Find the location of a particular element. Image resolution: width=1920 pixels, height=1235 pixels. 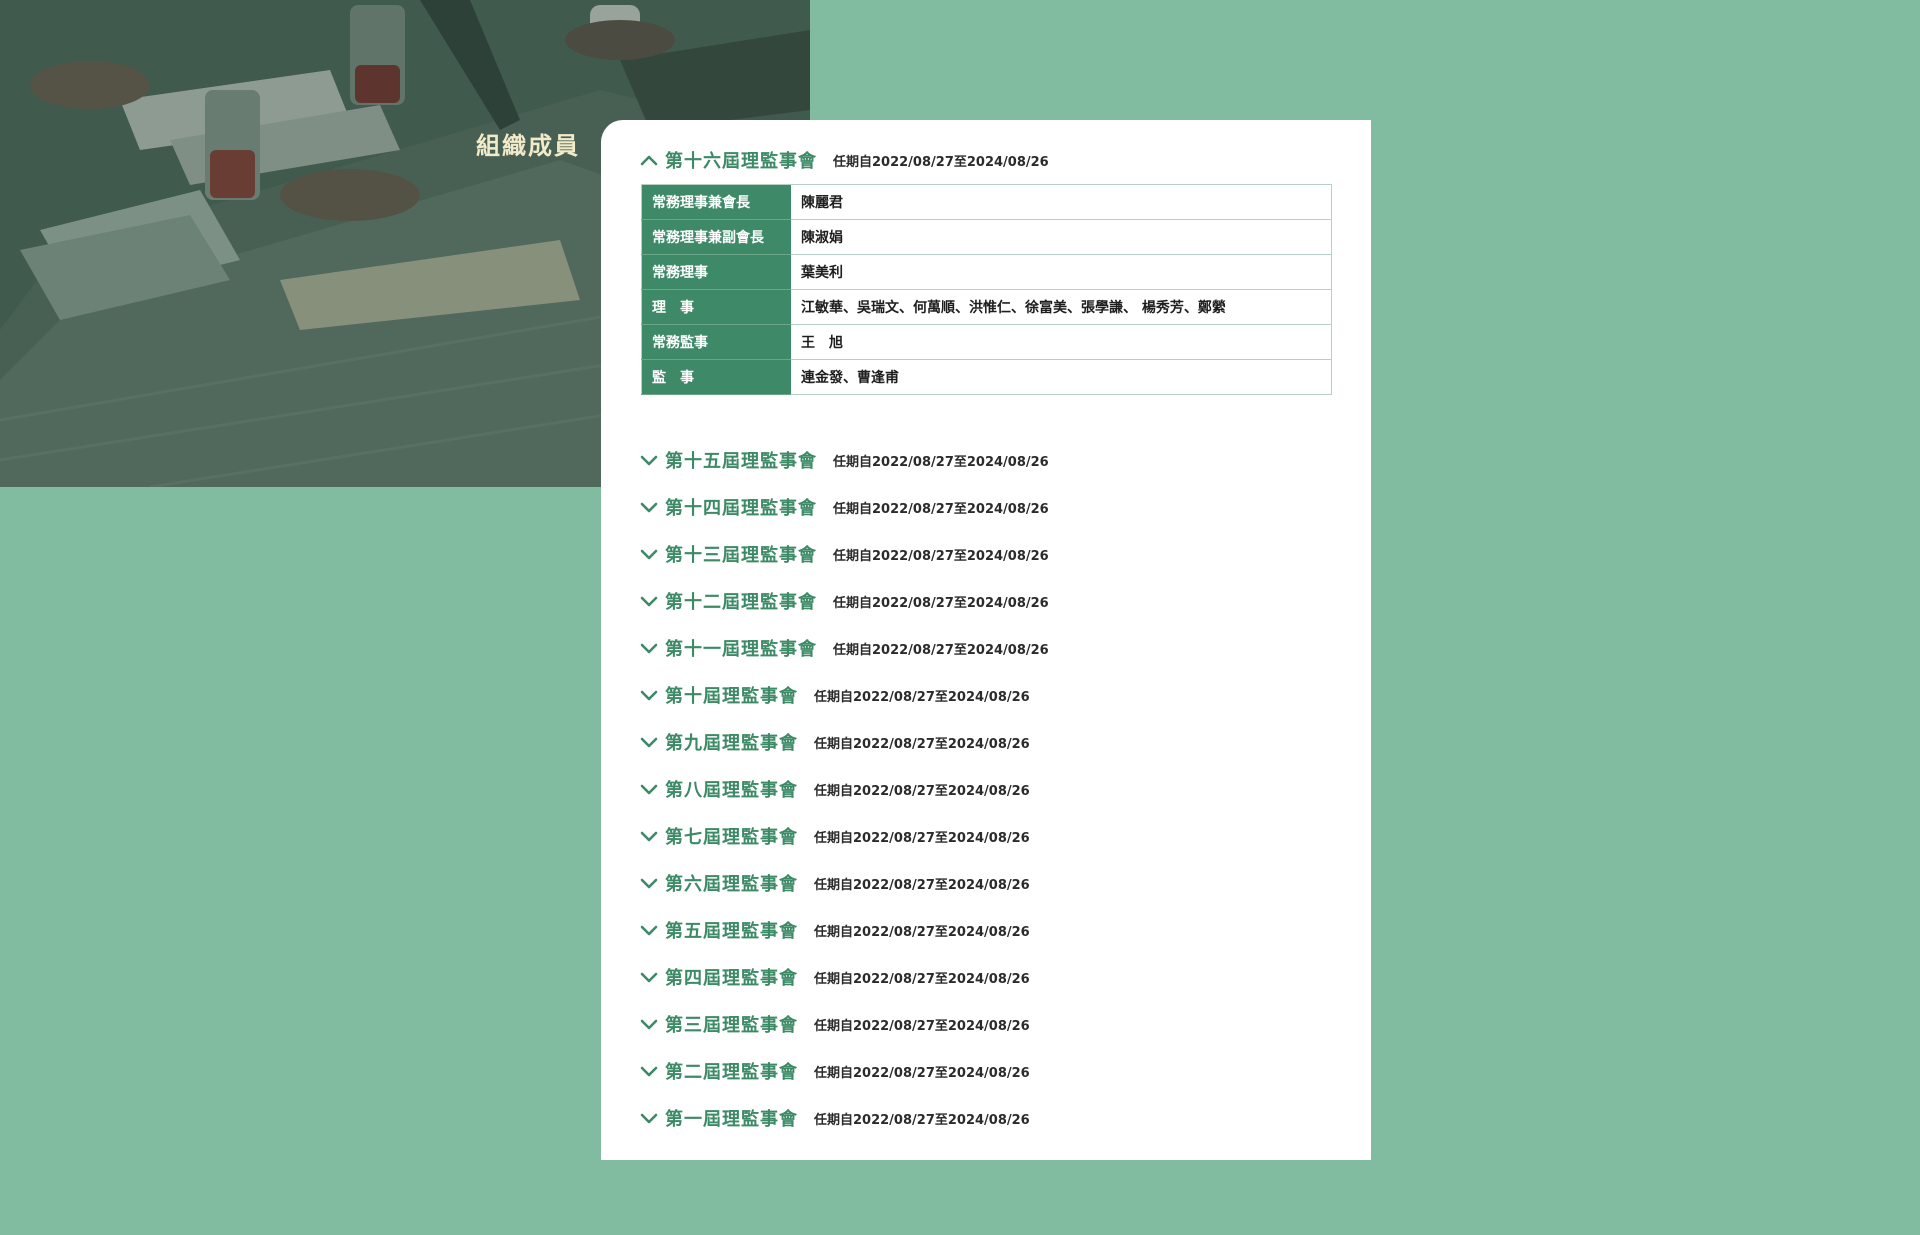

term-header: 第十屆理監事會 任期自2022/08/27至2024/08/26 is located at coordinates (834, 695).